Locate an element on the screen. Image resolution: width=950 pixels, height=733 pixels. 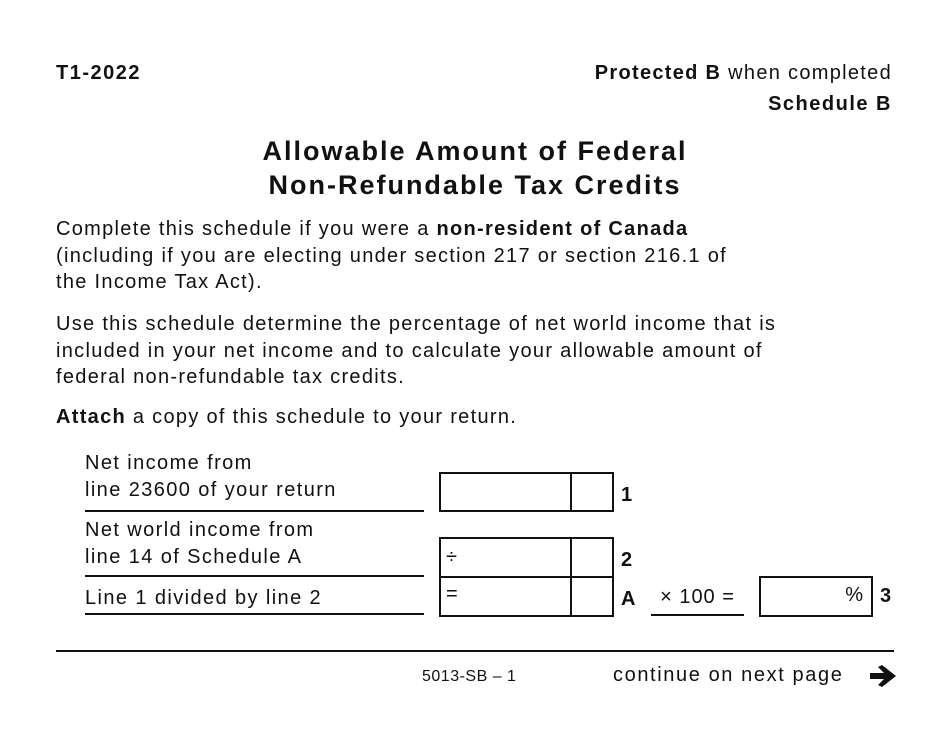
divide-icon: ÷ is located at coordinates (451, 557).